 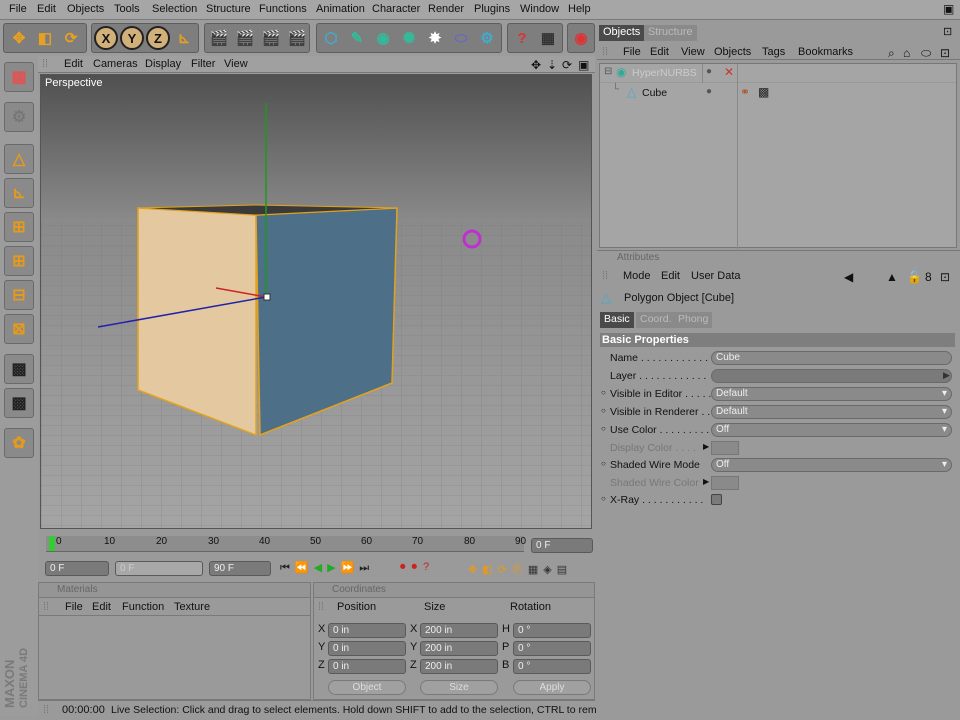 What do you see at coordinates (240, 568) in the screenshot?
I see `end-frame-field: 90 F` at bounding box center [240, 568].